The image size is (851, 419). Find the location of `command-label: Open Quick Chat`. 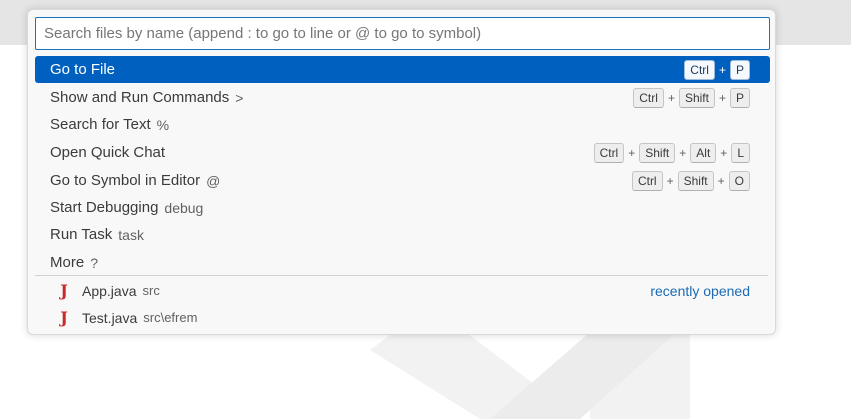

command-label: Open Quick Chat is located at coordinates (108, 152).